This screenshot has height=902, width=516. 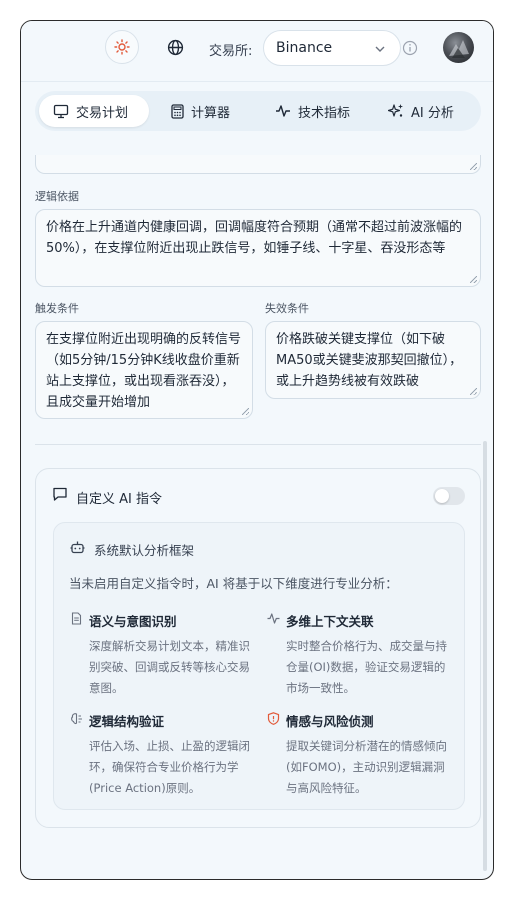 What do you see at coordinates (57, 196) in the screenshot?
I see `logic-basis-label: 逻辑依据` at bounding box center [57, 196].